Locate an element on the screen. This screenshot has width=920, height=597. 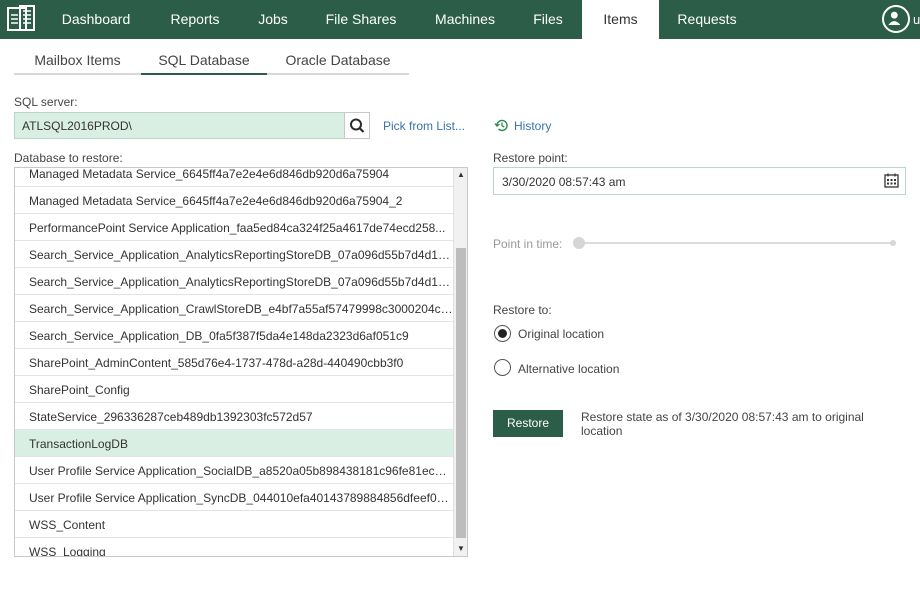
point-in-time-slider-handle is located at coordinates (579, 243).